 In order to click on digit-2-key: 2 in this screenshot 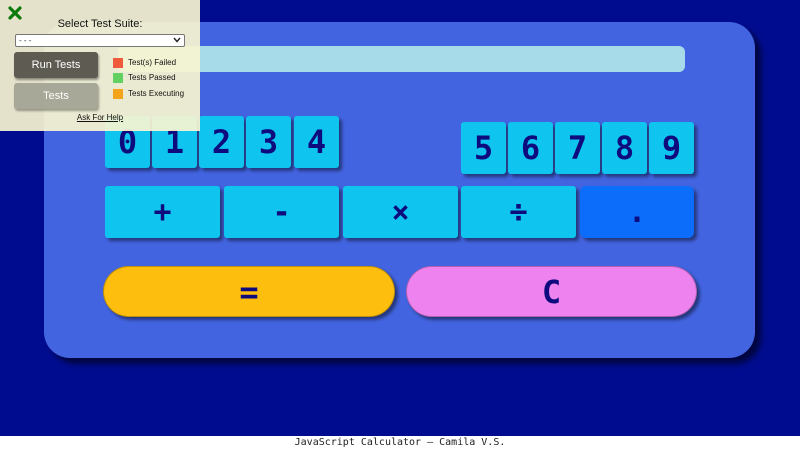, I will do `click(221, 142)`.